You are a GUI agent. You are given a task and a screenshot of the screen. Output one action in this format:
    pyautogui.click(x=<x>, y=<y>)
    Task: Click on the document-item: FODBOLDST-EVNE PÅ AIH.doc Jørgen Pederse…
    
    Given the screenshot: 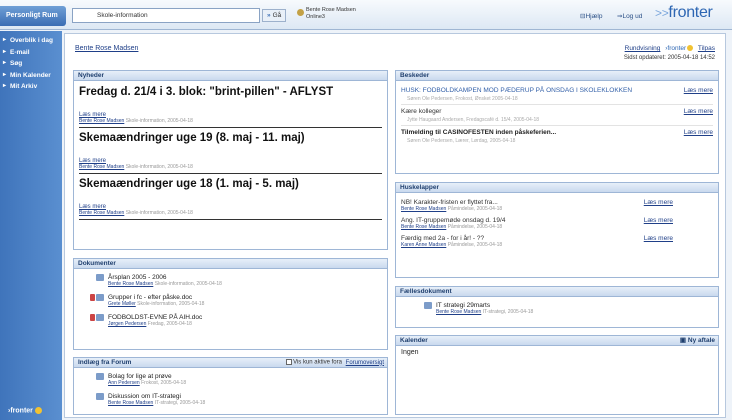 What is the action you would take?
    pyautogui.click(x=236, y=320)
    